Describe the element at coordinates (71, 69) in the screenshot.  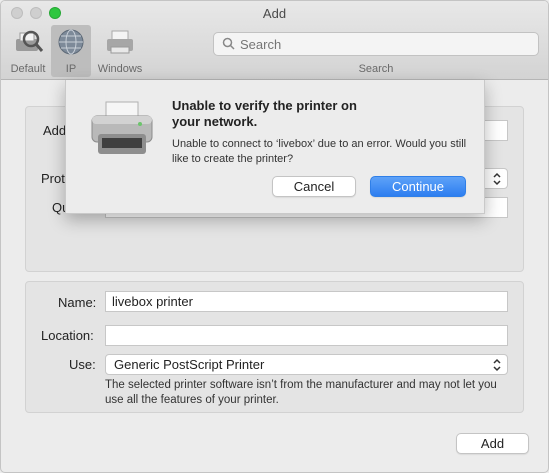
I see `toolbar-ip-label: IP` at that location.